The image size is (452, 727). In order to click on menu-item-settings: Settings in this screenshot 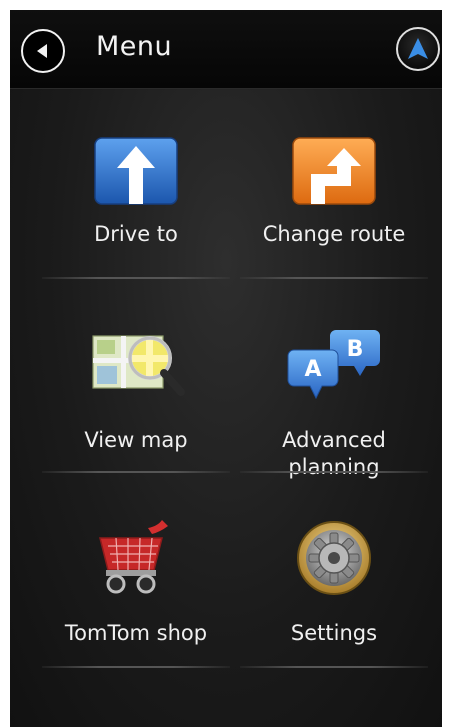, I will do `click(334, 590)`.